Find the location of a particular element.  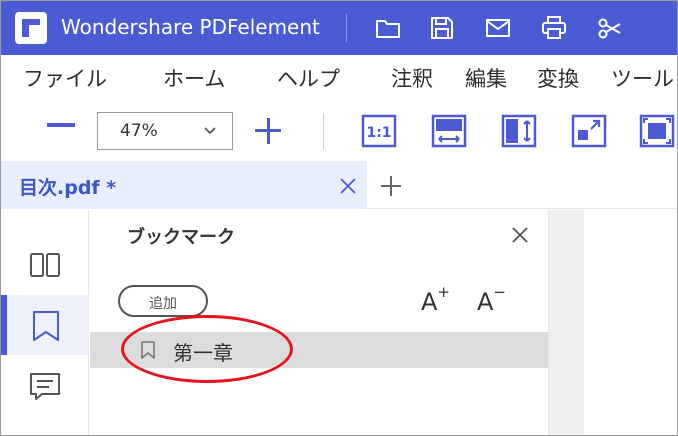

decrease-font-letter: A is located at coordinates (485, 302).